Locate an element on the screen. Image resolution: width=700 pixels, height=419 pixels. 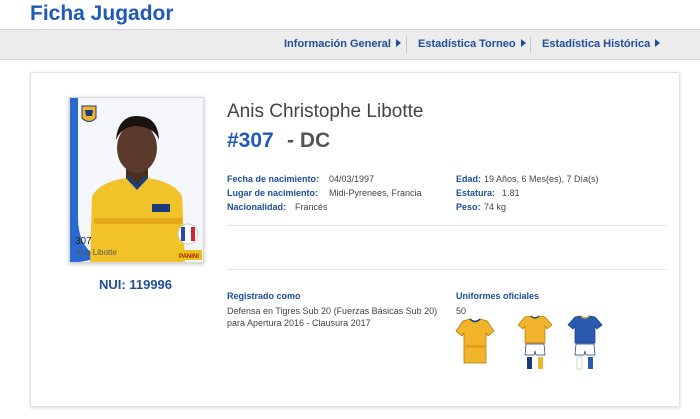
panini-logo-icon: PANINI is located at coordinates (189, 255).